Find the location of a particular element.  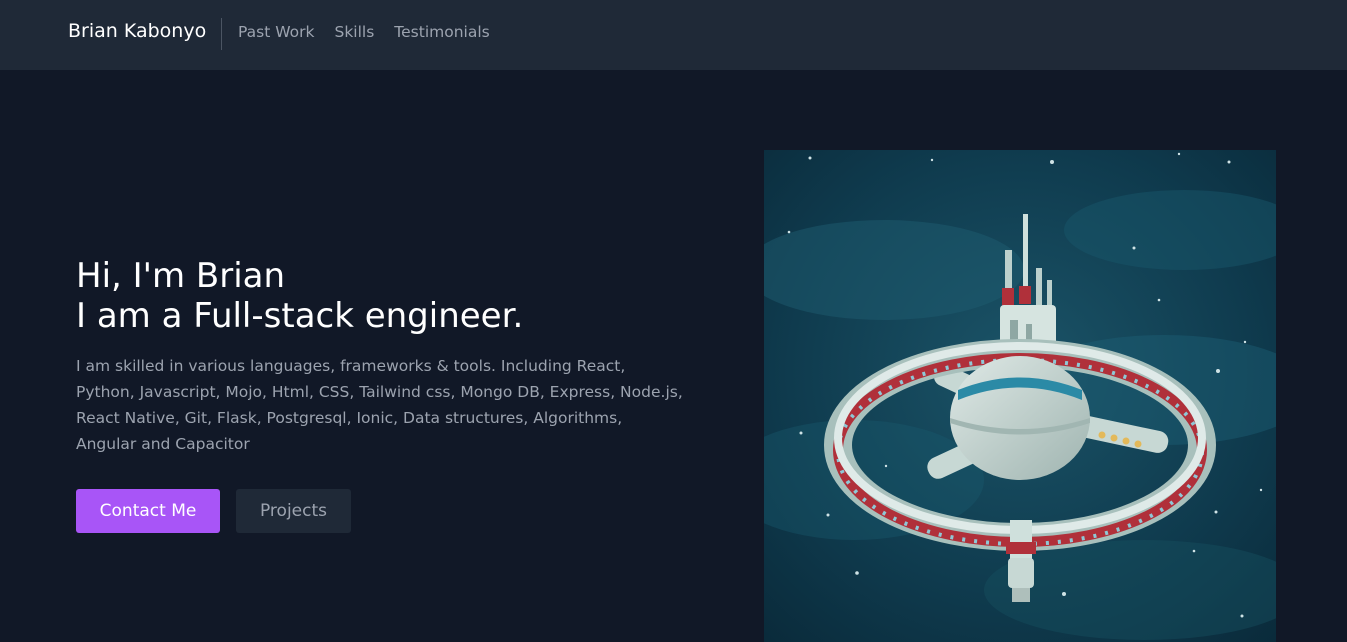

contact-me-button: Contact Me is located at coordinates (148, 511).